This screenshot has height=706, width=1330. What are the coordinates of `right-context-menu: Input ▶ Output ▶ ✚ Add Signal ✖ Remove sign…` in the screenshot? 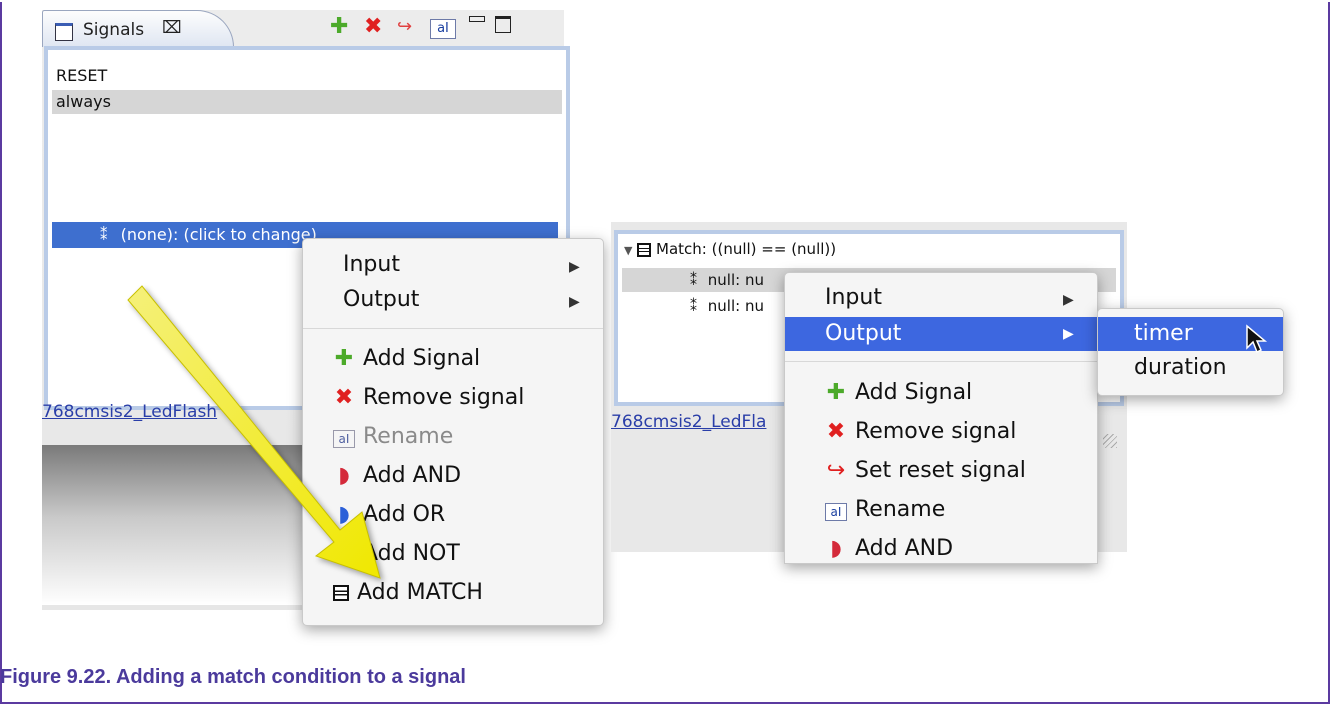 It's located at (941, 418).